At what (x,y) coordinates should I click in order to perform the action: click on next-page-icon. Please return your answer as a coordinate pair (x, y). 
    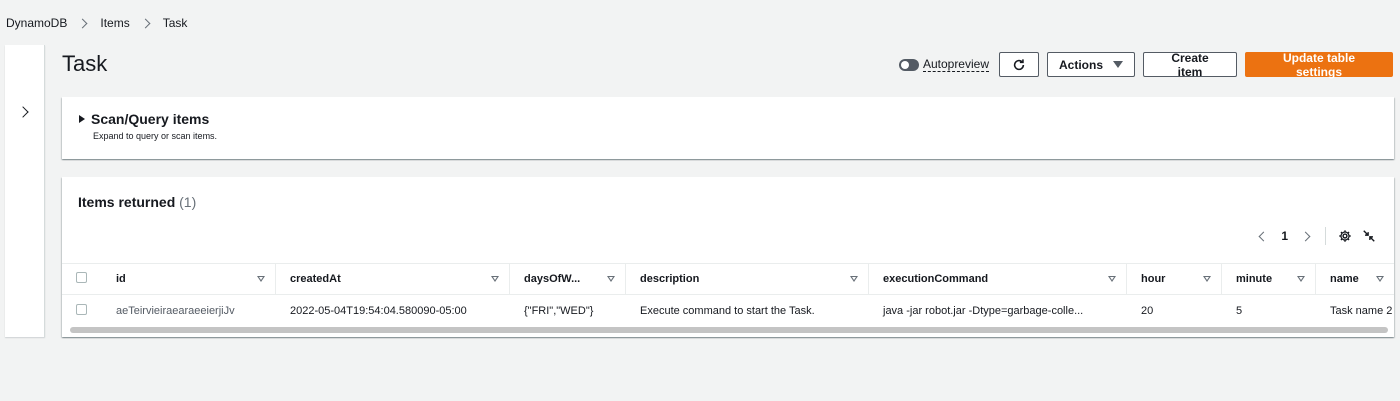
    Looking at the image, I should click on (1305, 236).